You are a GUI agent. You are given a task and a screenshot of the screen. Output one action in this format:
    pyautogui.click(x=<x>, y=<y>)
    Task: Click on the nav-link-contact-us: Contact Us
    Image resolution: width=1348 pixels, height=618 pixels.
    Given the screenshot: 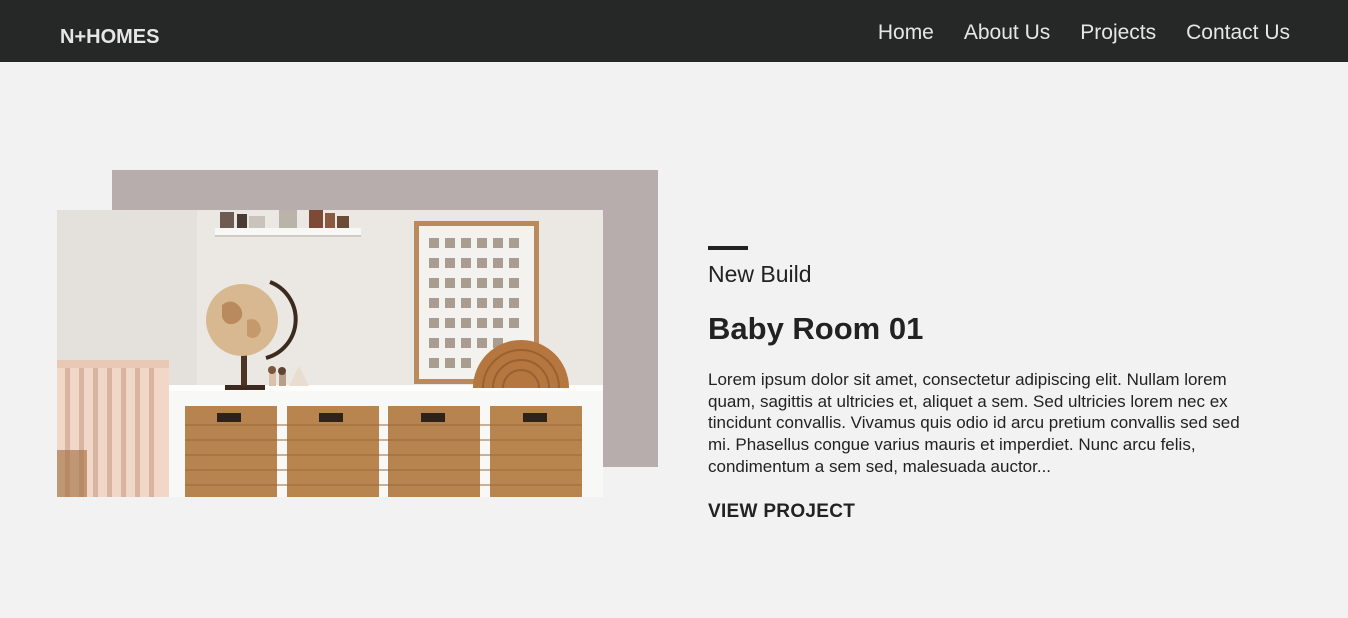 What is the action you would take?
    pyautogui.click(x=1238, y=33)
    